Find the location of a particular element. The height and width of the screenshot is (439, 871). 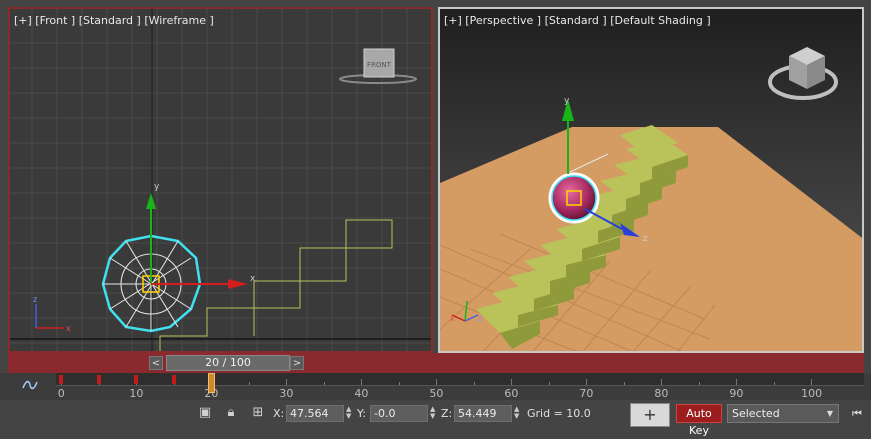

persp-tripod-z-label: z is located at coordinates (480, 318).